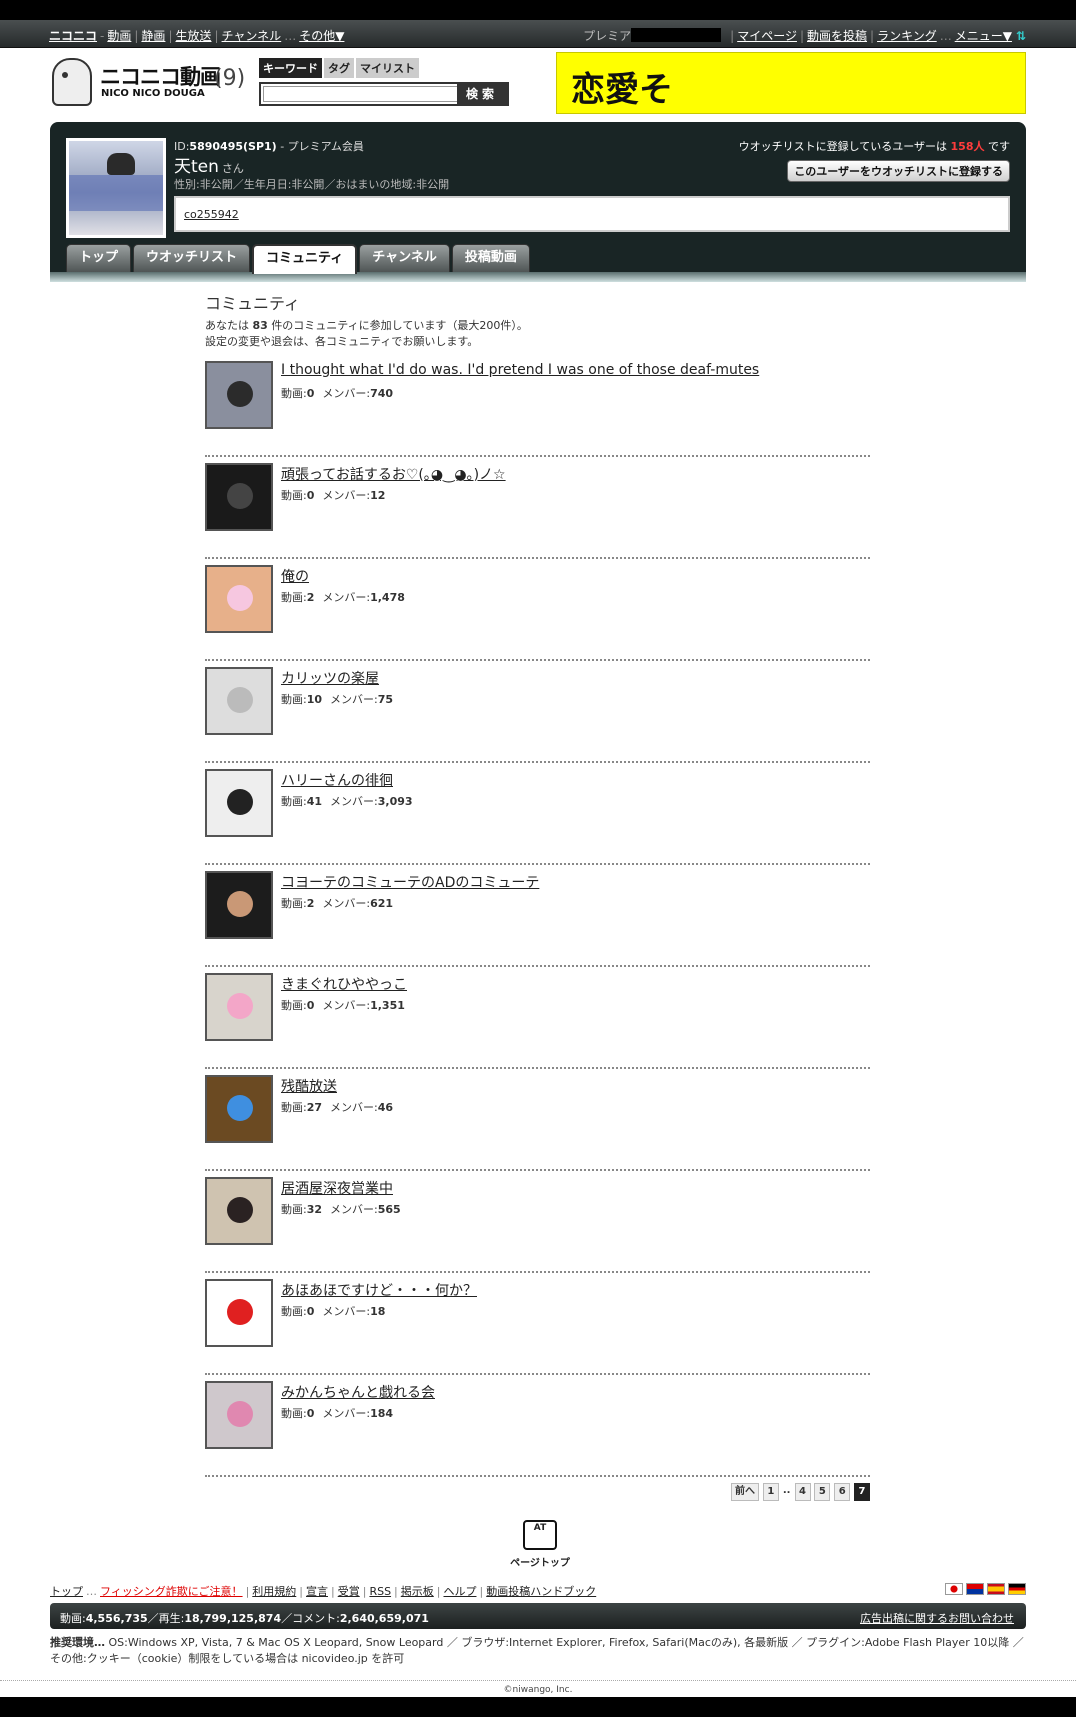 The height and width of the screenshot is (1717, 1076). What do you see at coordinates (317, 1591) in the screenshot?
I see `footer-link-declaration: 宣言` at bounding box center [317, 1591].